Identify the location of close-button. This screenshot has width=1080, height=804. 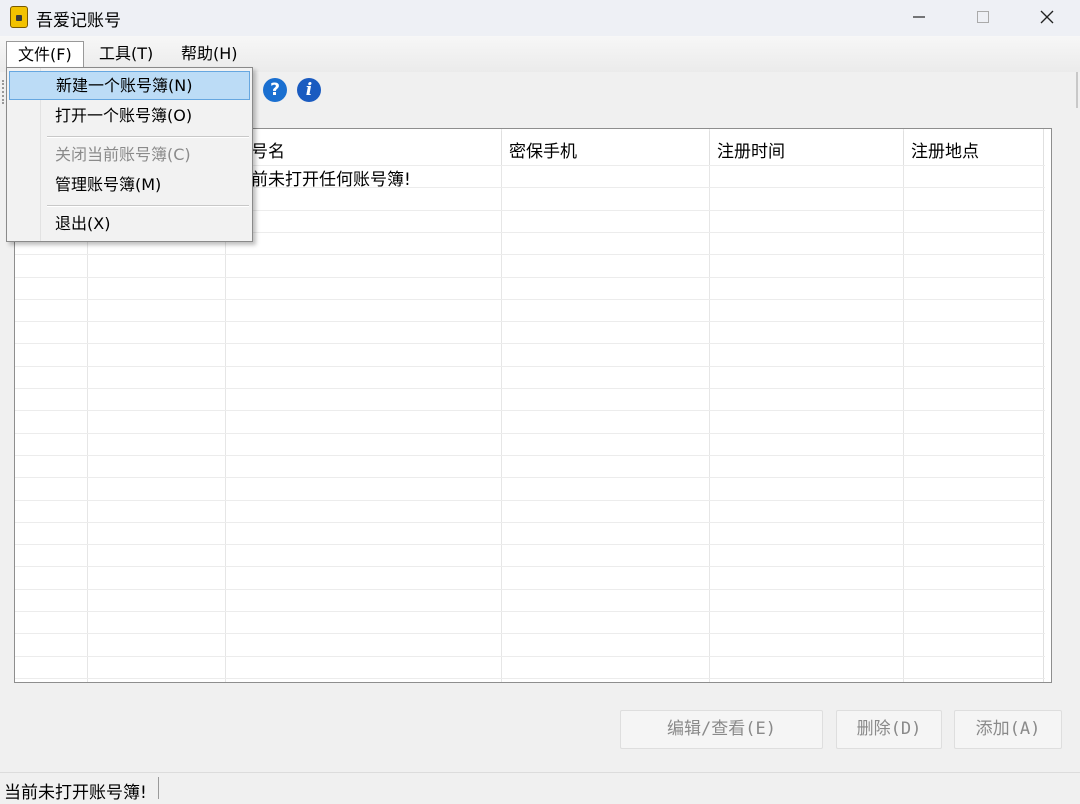
(1047, 17).